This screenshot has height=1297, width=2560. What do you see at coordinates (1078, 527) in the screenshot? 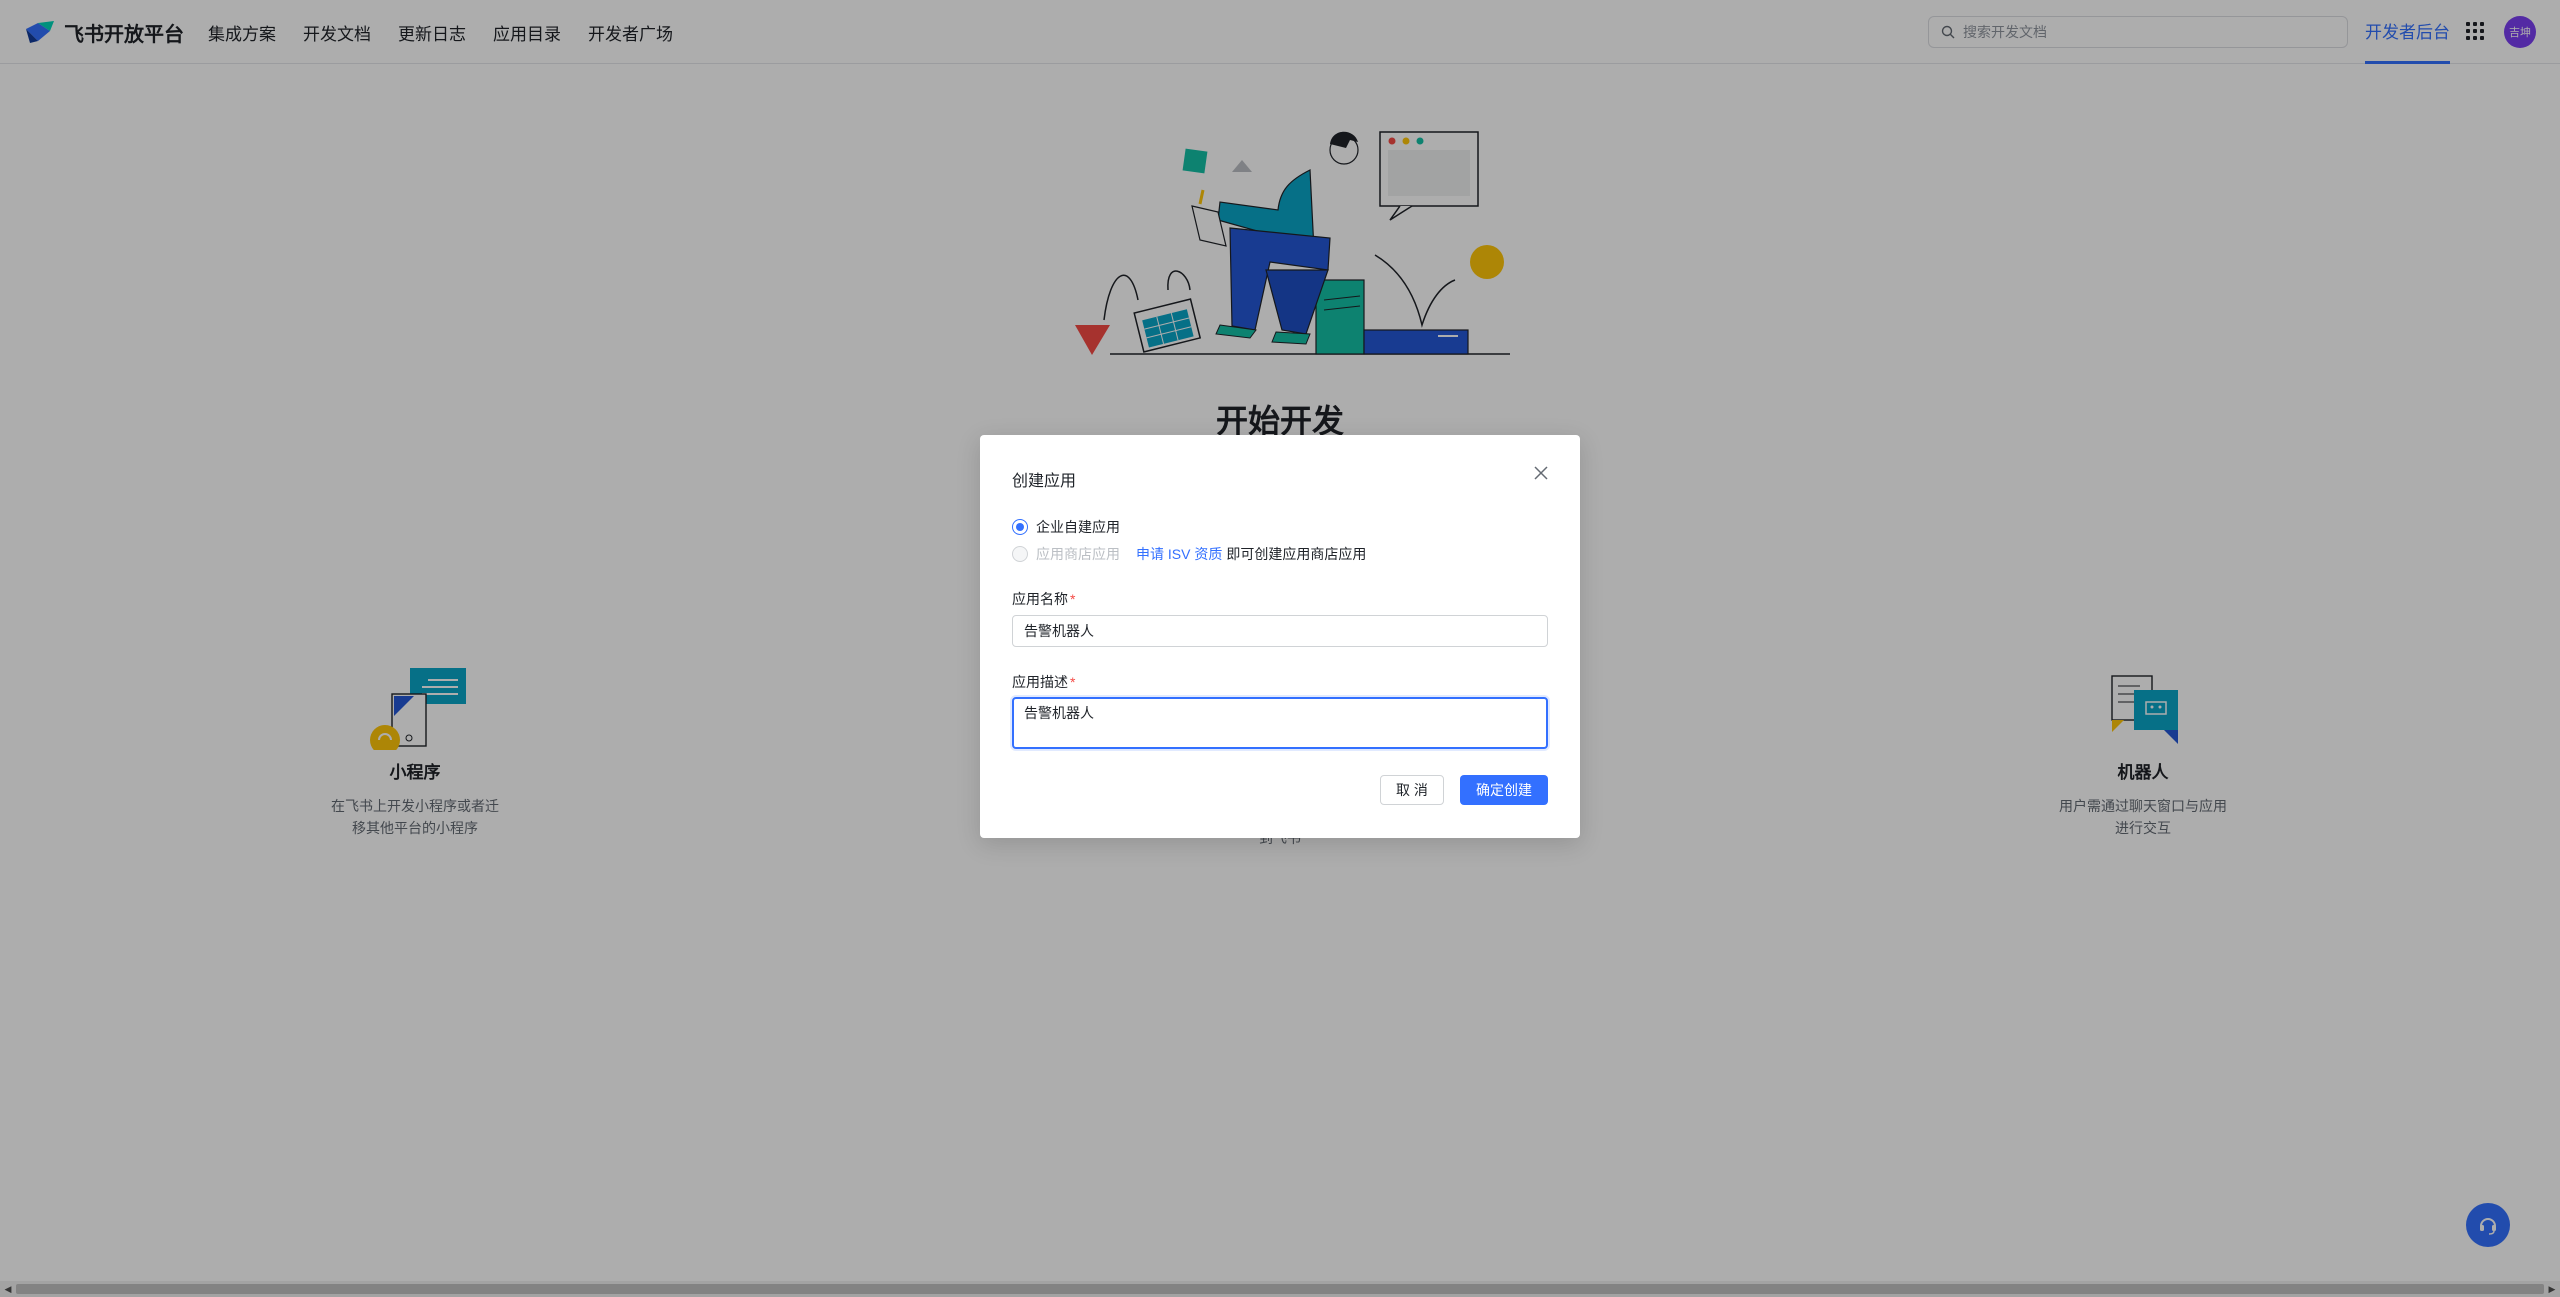
I see `radio-enterprise-label: 企业自建应用` at bounding box center [1078, 527].